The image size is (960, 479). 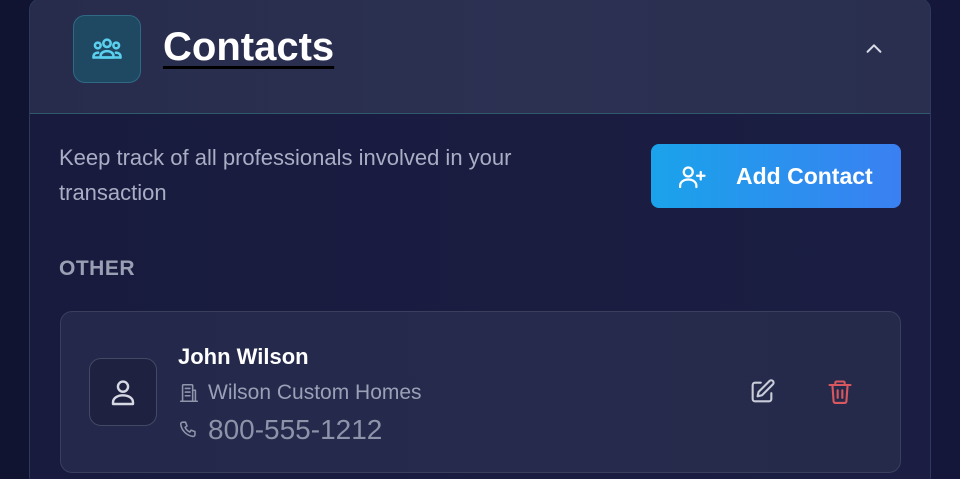 I want to click on contact-company: Wilson Custom Homes, so click(x=315, y=392).